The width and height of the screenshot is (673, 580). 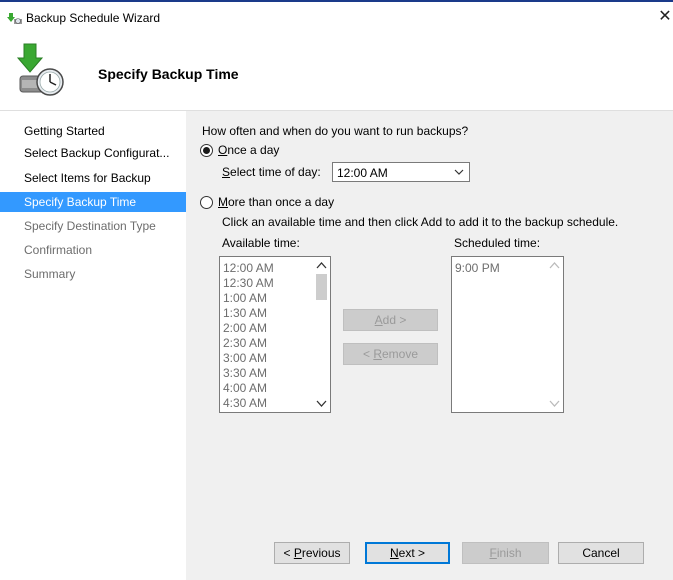 What do you see at coordinates (261, 243) in the screenshot?
I see `available-time-label: Available time:` at bounding box center [261, 243].